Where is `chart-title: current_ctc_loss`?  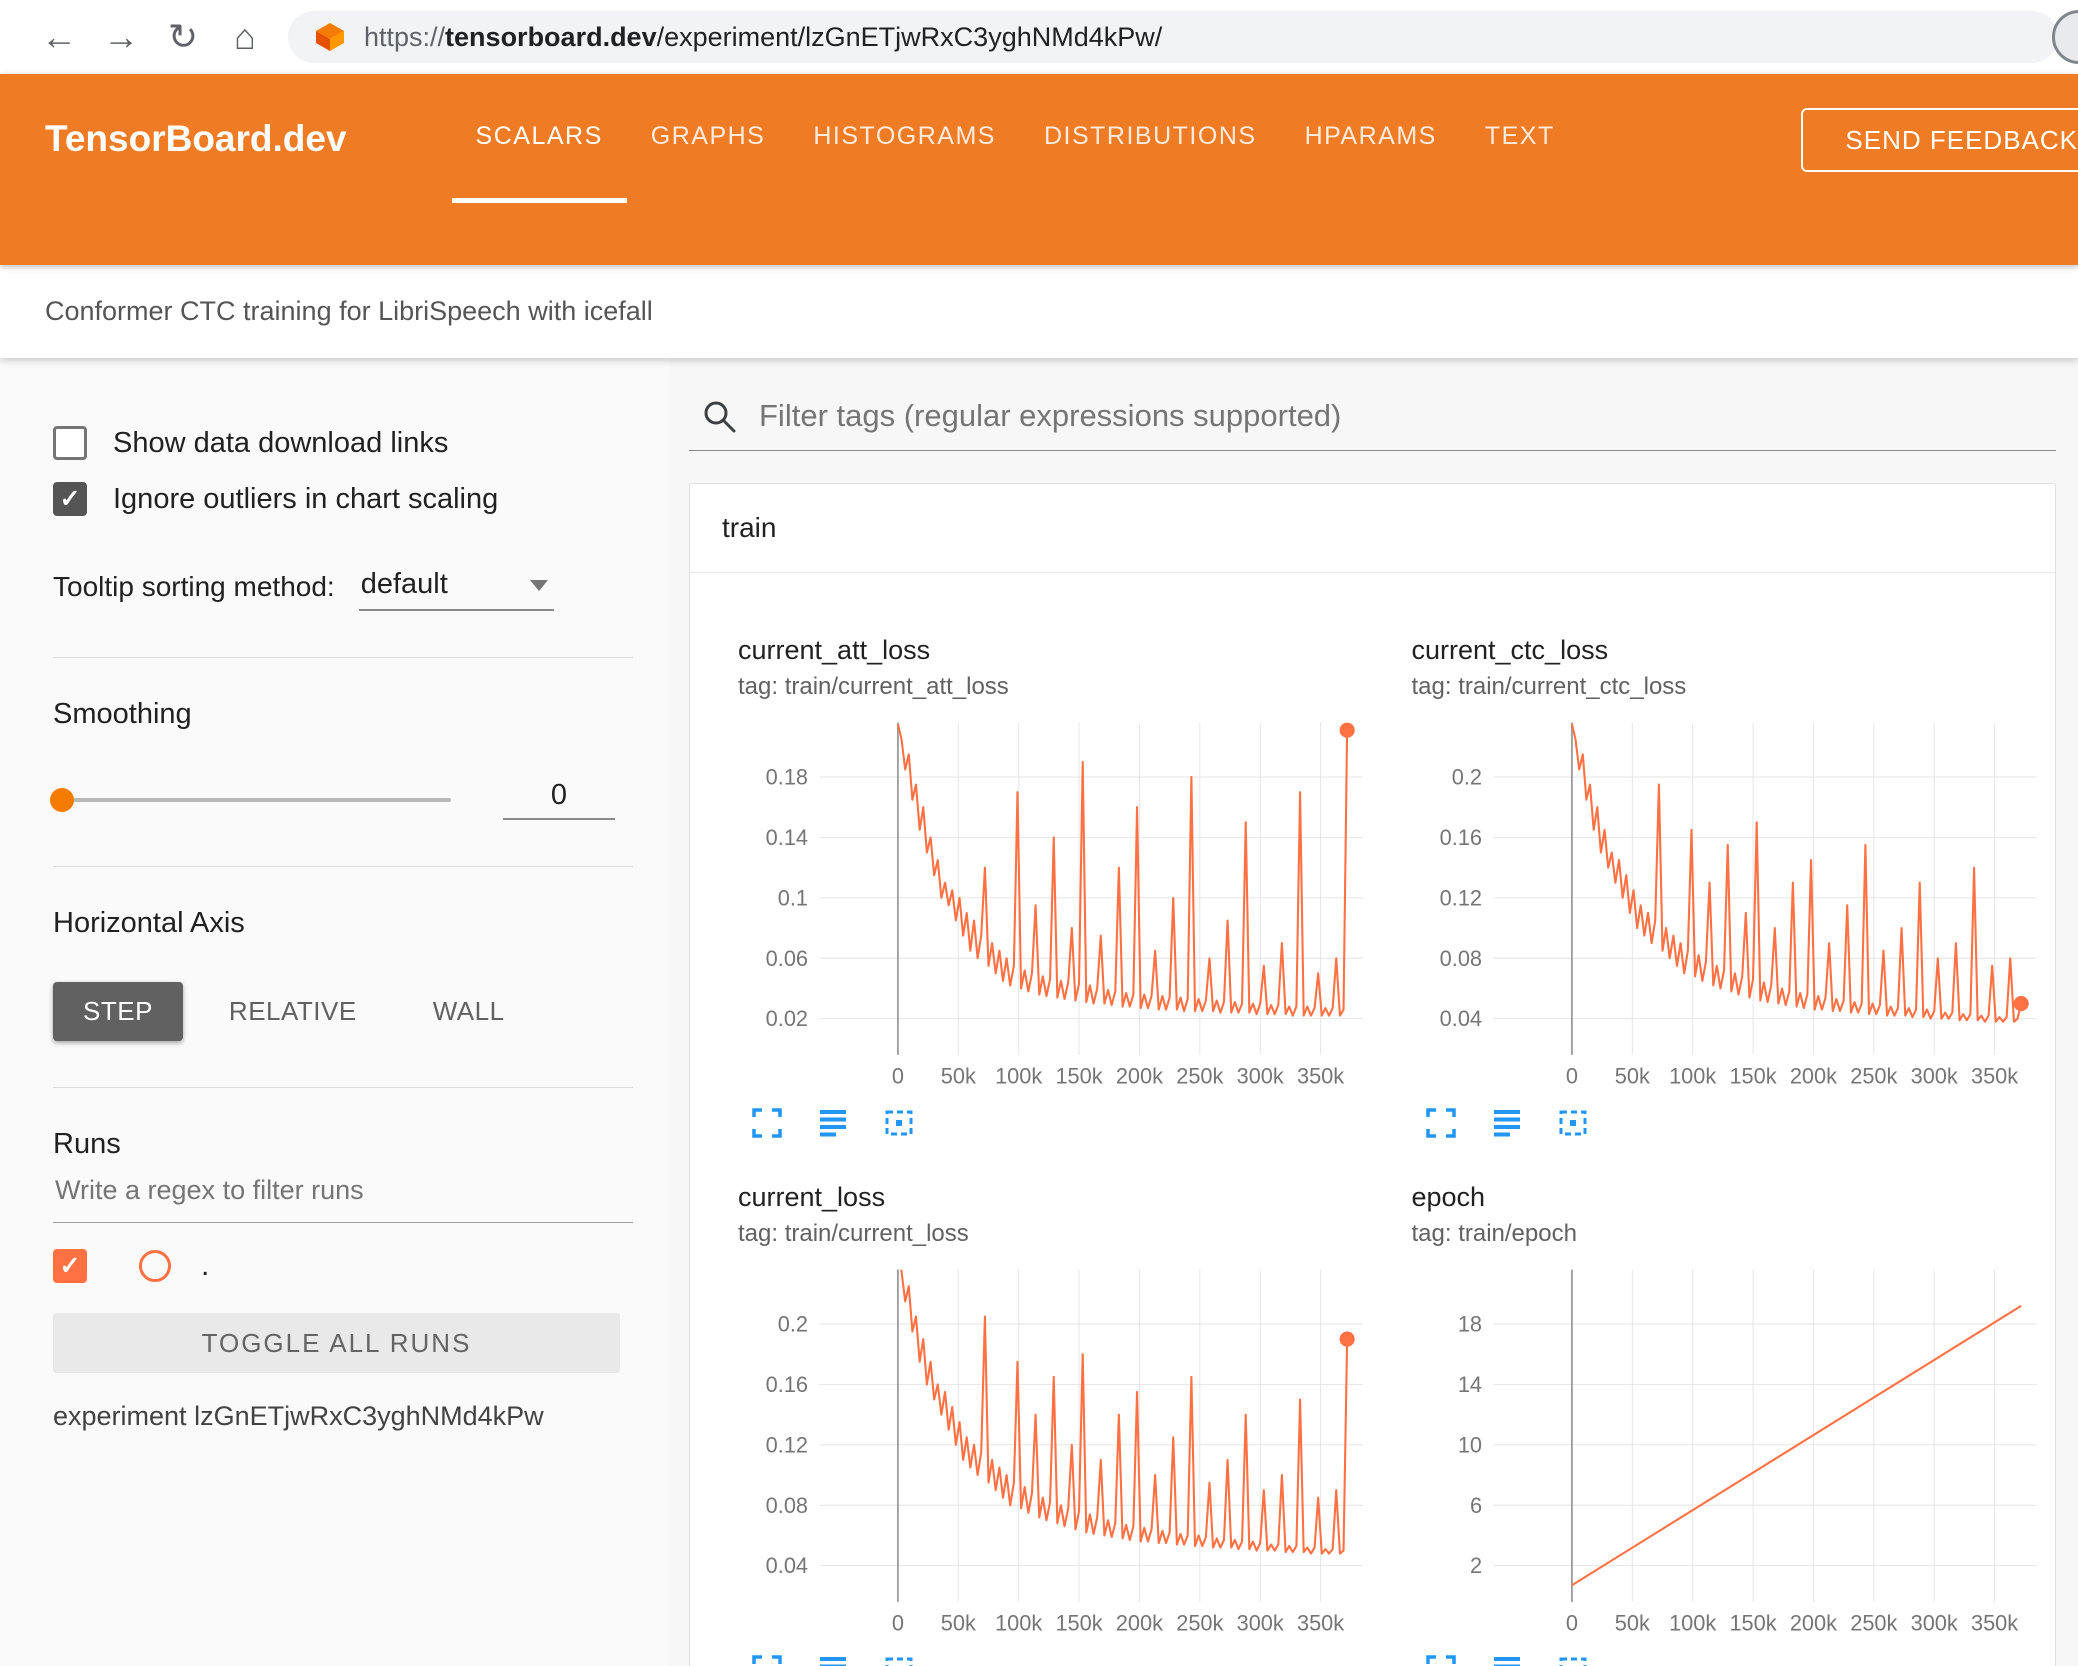 chart-title: current_ctc_loss is located at coordinates (1510, 650).